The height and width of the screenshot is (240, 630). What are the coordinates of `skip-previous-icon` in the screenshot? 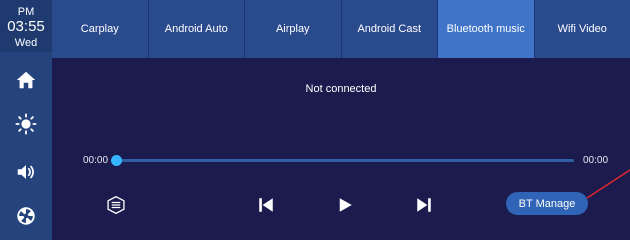 It's located at (266, 205).